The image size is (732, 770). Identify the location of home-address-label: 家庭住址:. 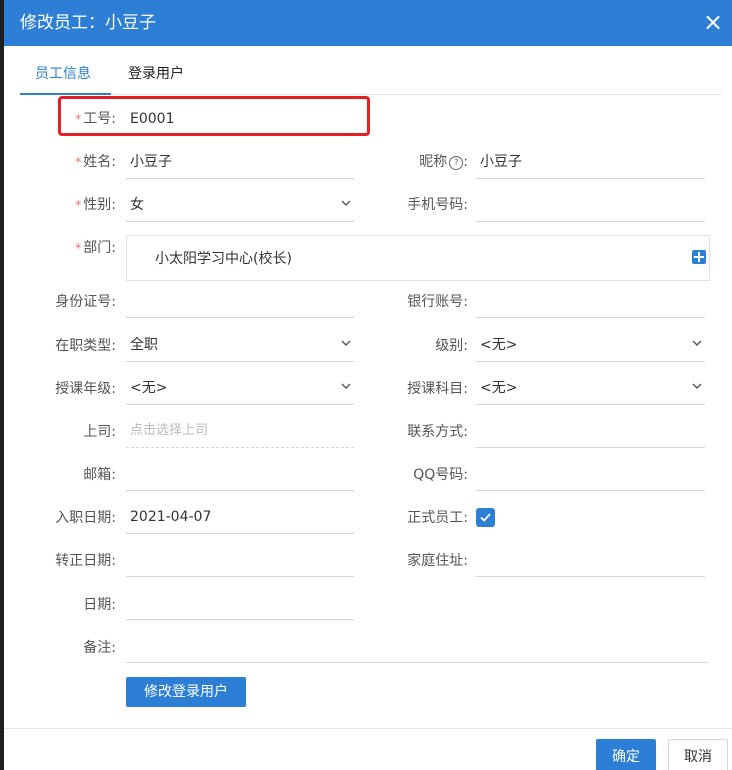
(437, 561).